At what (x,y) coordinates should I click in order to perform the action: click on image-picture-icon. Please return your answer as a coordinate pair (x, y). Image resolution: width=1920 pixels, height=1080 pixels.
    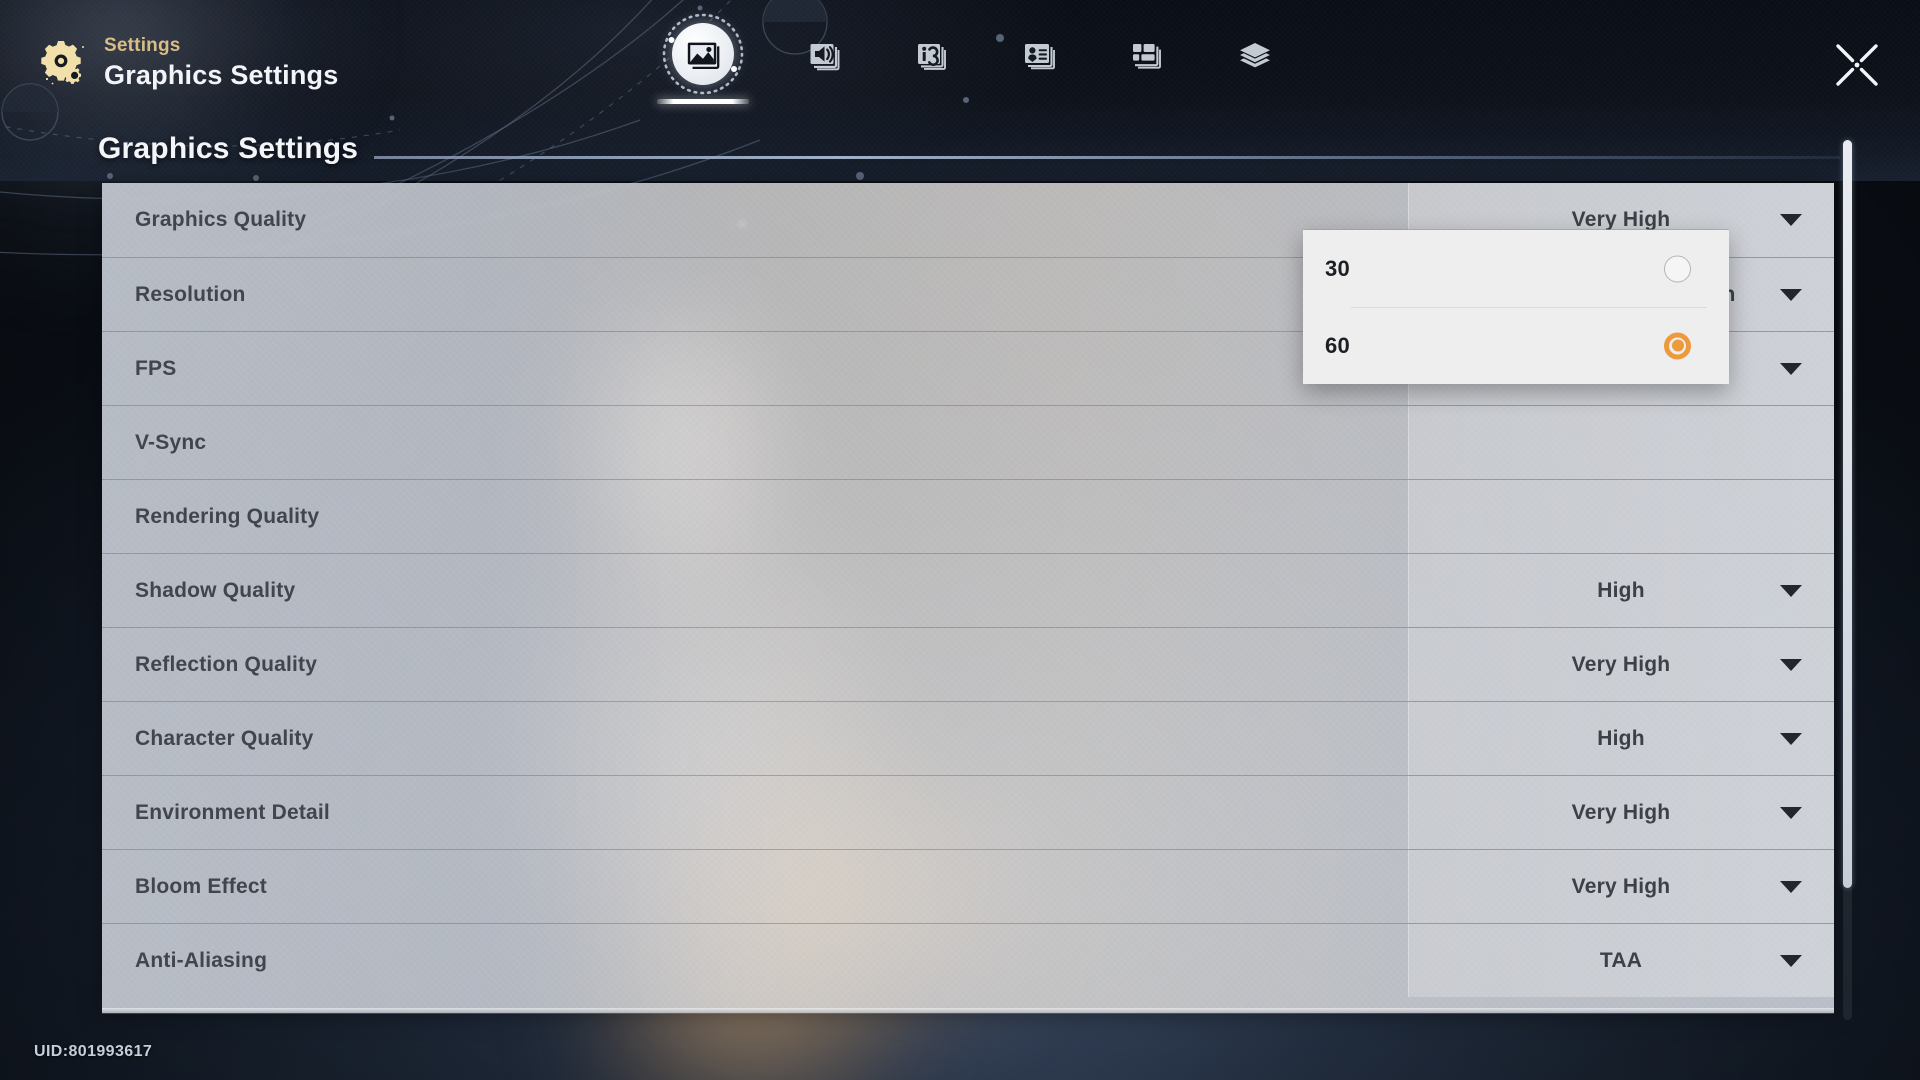
    Looking at the image, I should click on (703, 56).